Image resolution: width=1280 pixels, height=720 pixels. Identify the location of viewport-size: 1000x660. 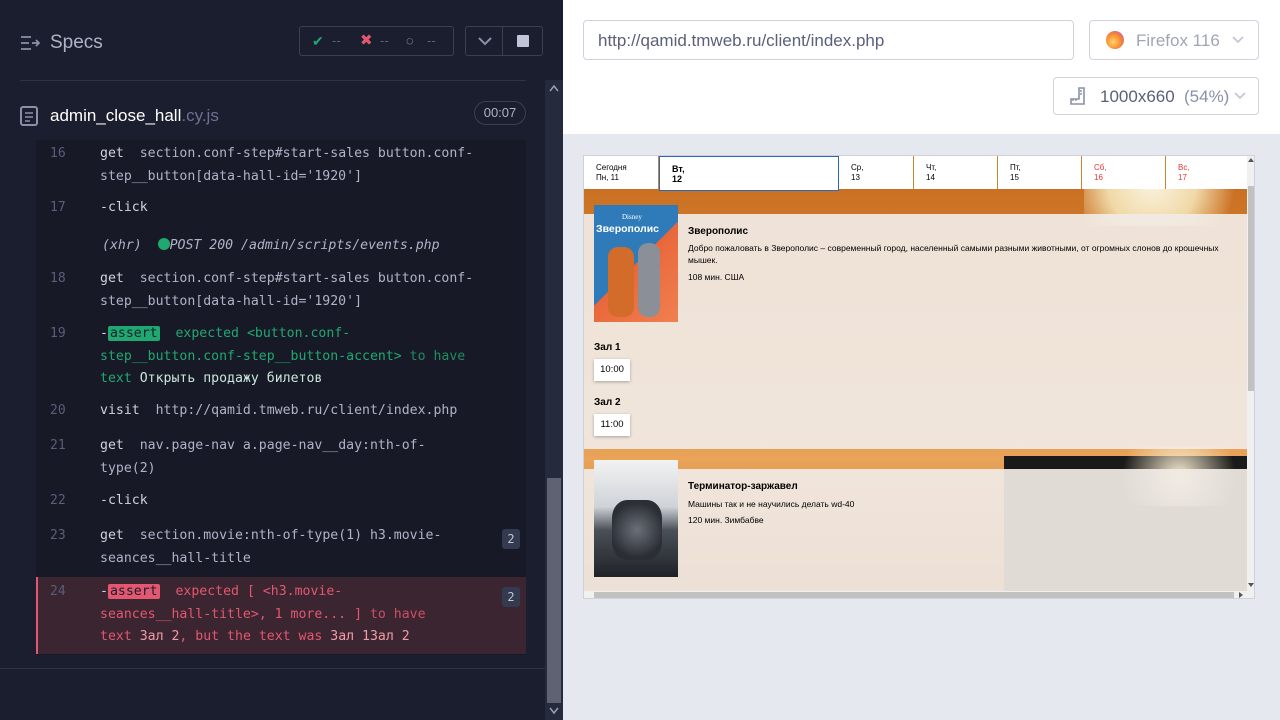
(1137, 96).